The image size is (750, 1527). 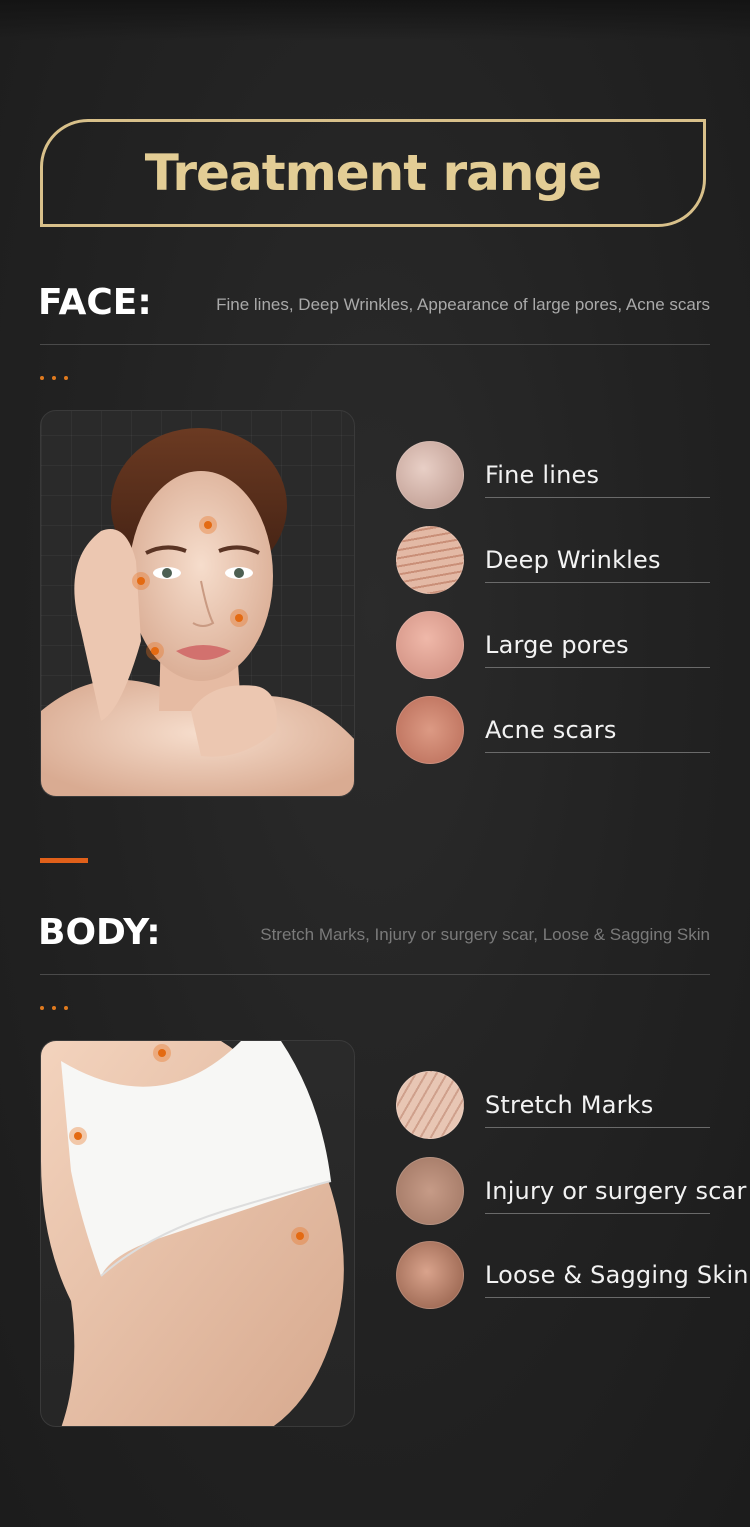 I want to click on condition-acne-scars: Acne scars, so click(x=553, y=731).